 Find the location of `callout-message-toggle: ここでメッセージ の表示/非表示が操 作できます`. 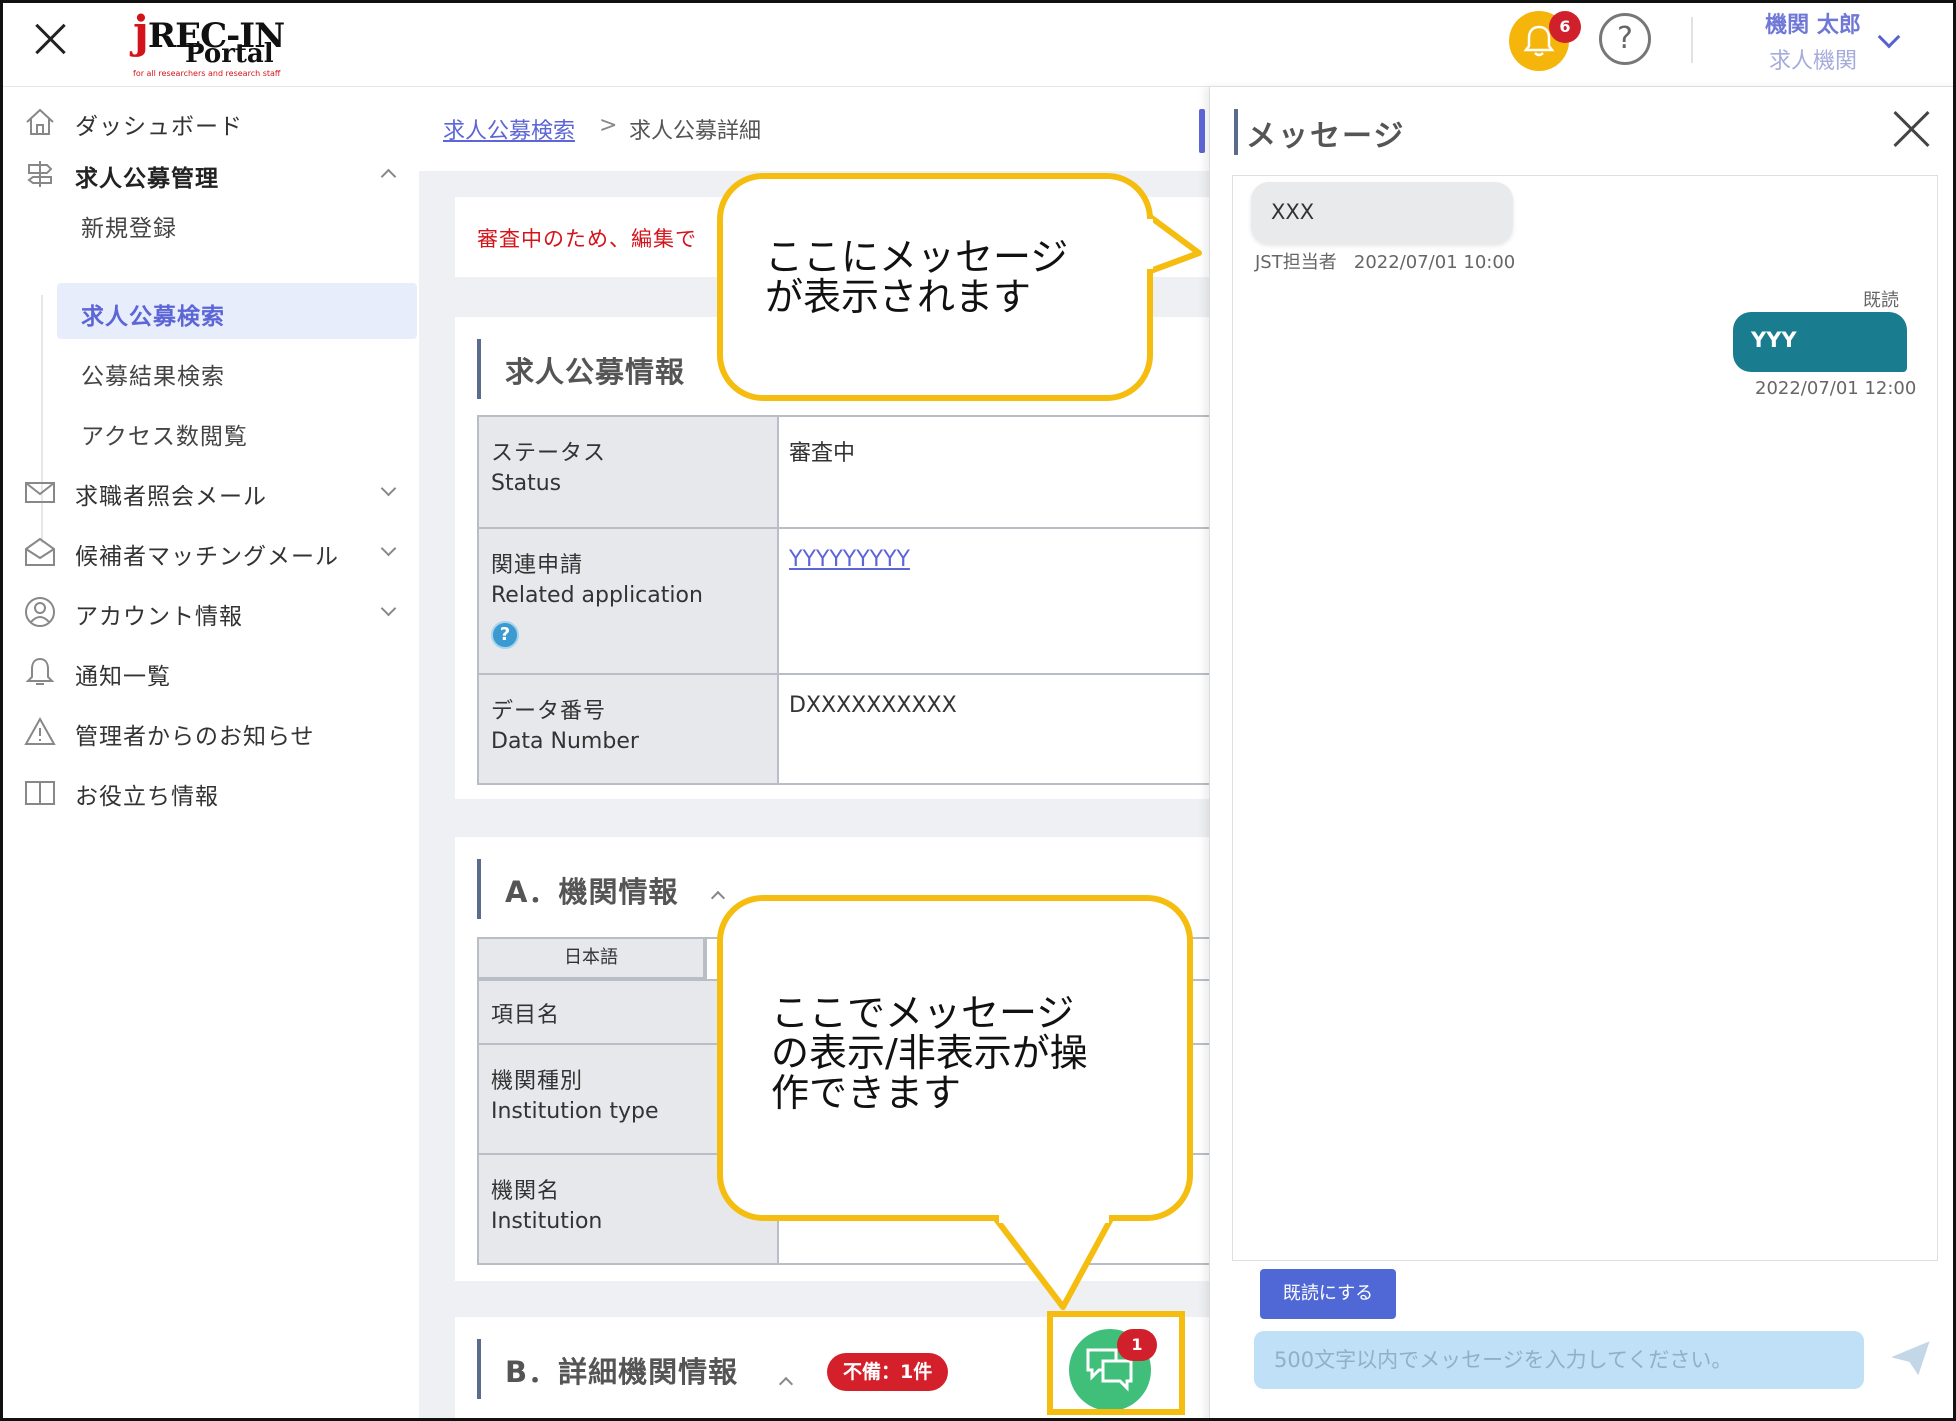

callout-message-toggle: ここでメッセージ の表示/非表示が操 作できます is located at coordinates (955, 1058).